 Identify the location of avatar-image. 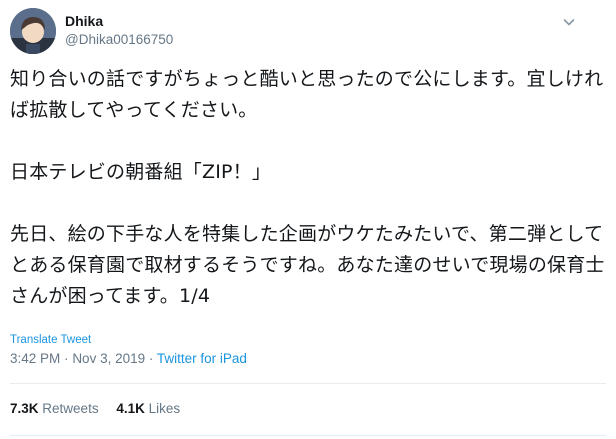
(33, 31).